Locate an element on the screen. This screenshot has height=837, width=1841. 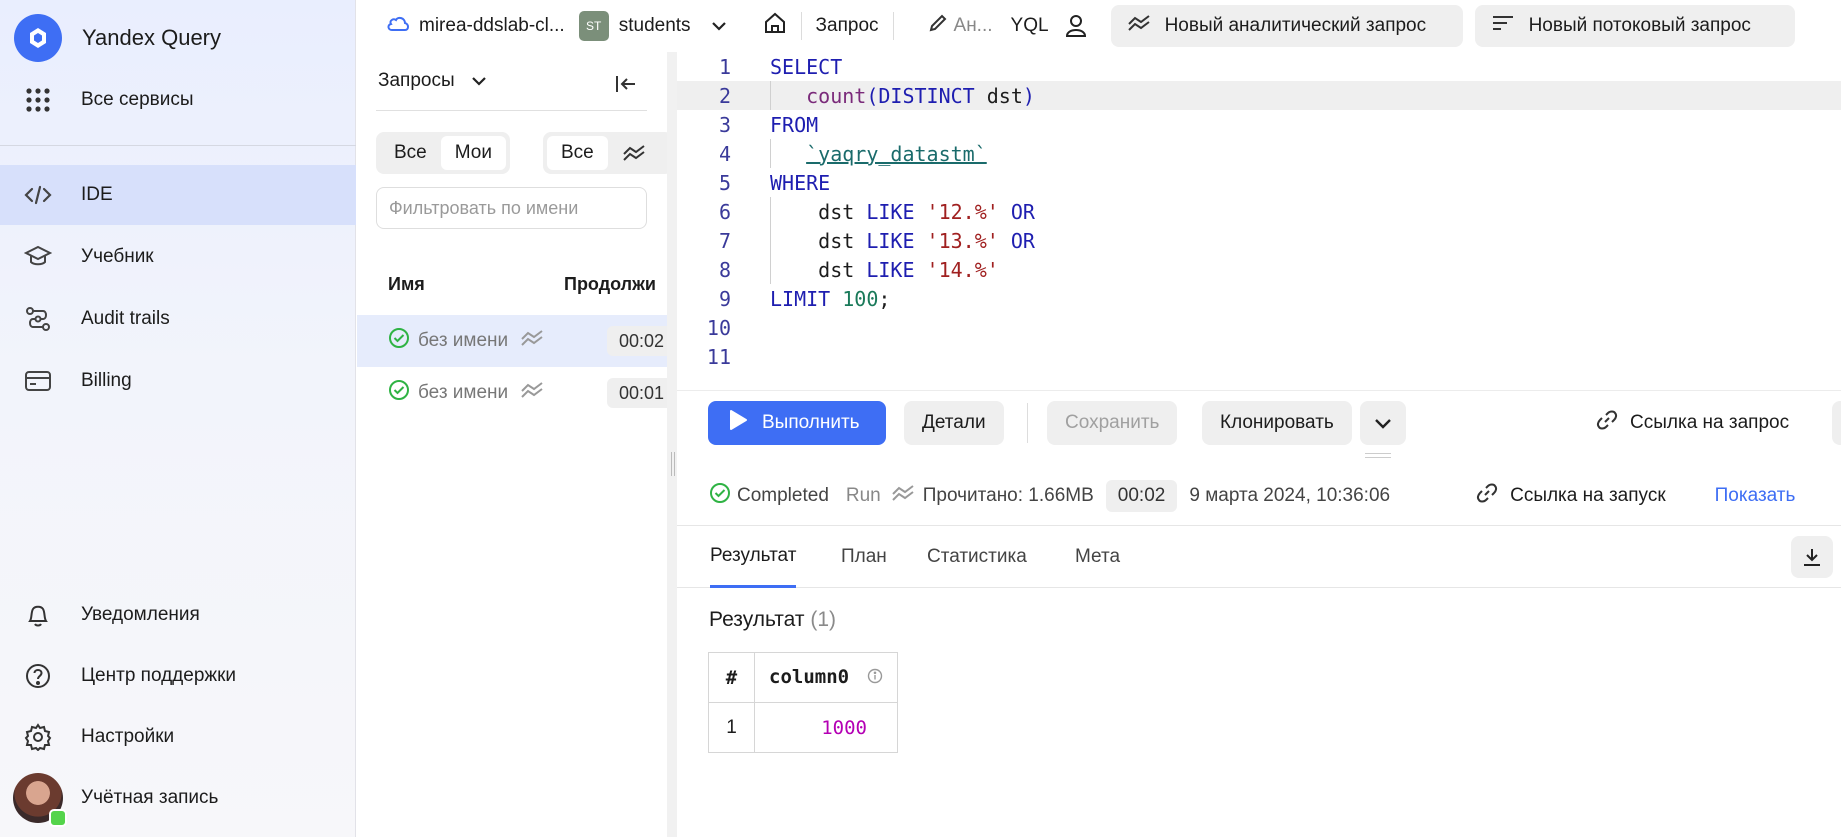
line-number: 10 is located at coordinates (718, 327).